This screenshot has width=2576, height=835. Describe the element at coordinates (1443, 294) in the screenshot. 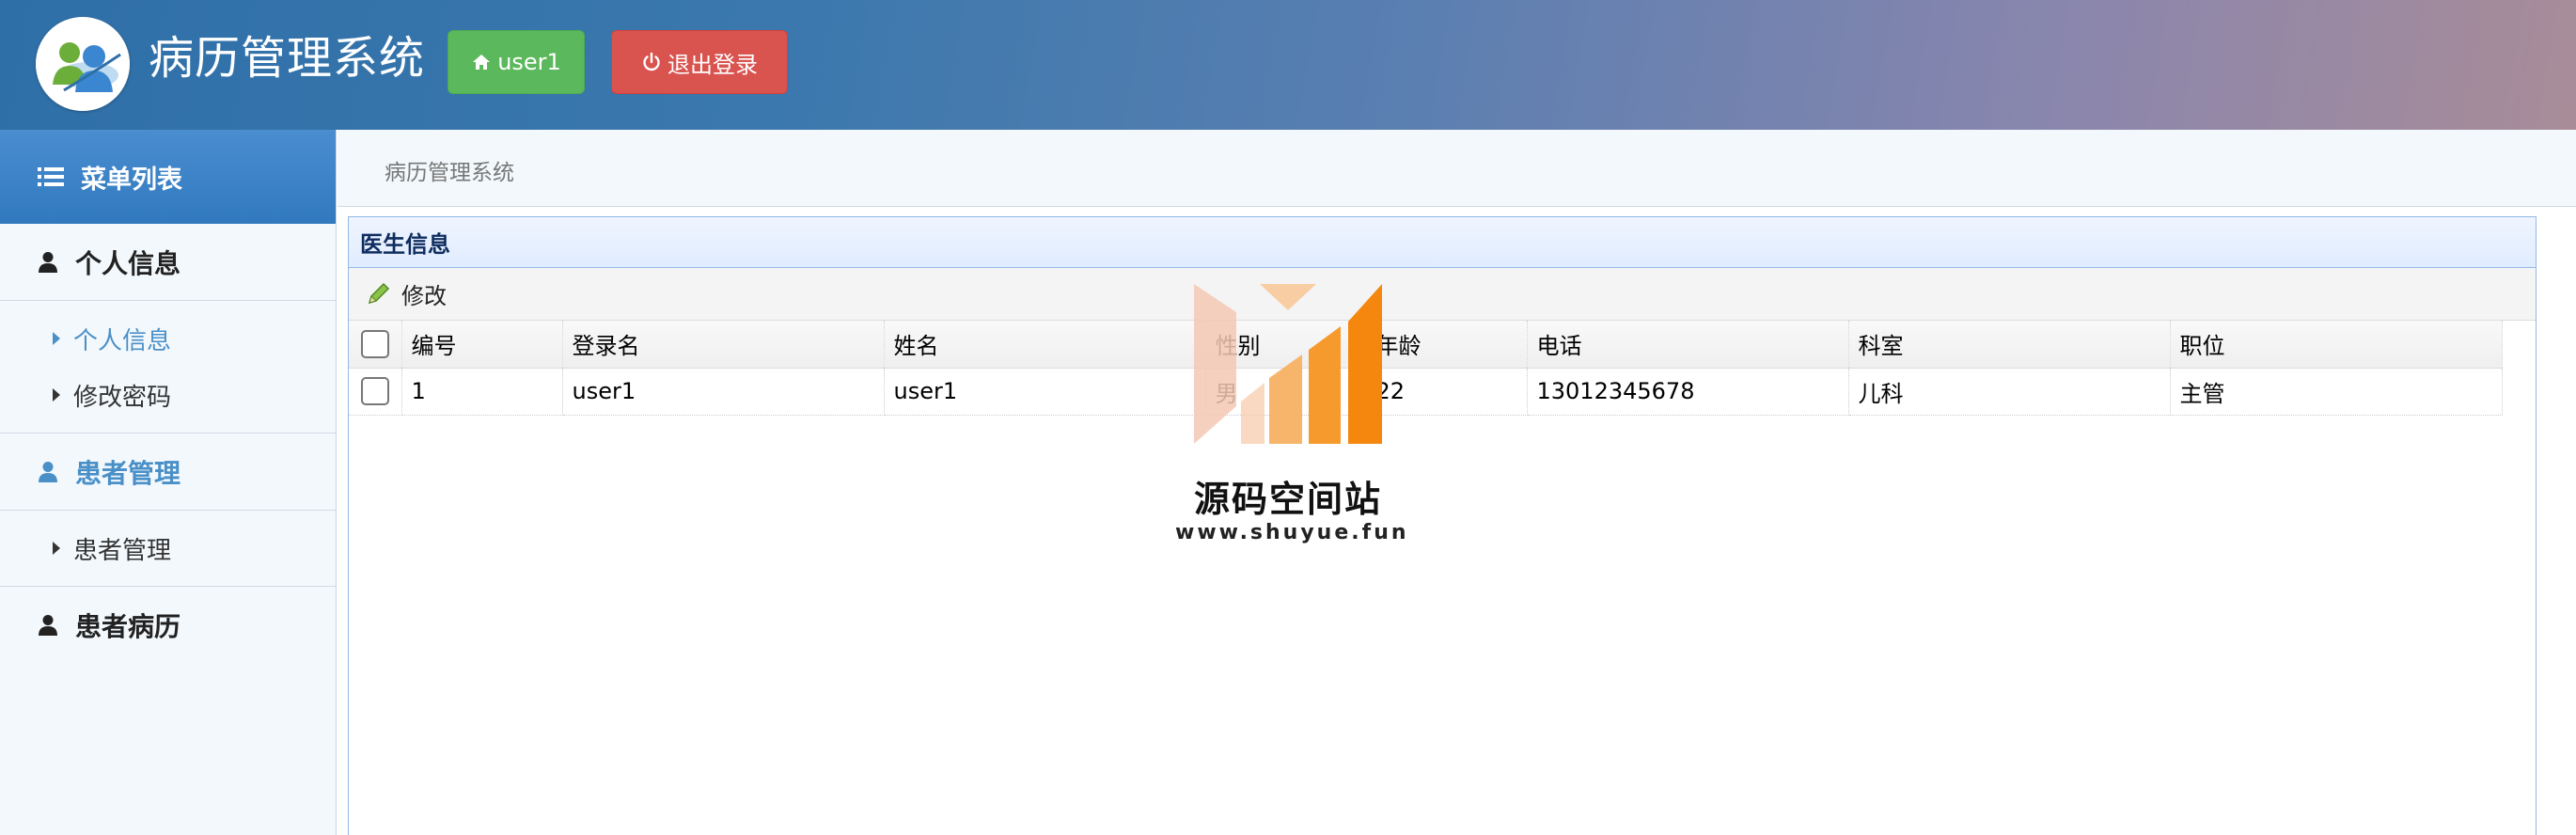

I see `panel-toolbar: 修改` at that location.